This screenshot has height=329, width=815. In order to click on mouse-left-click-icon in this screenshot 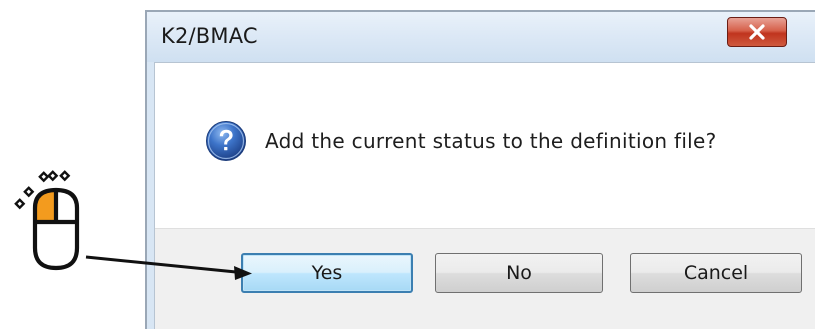, I will do `click(47, 220)`.